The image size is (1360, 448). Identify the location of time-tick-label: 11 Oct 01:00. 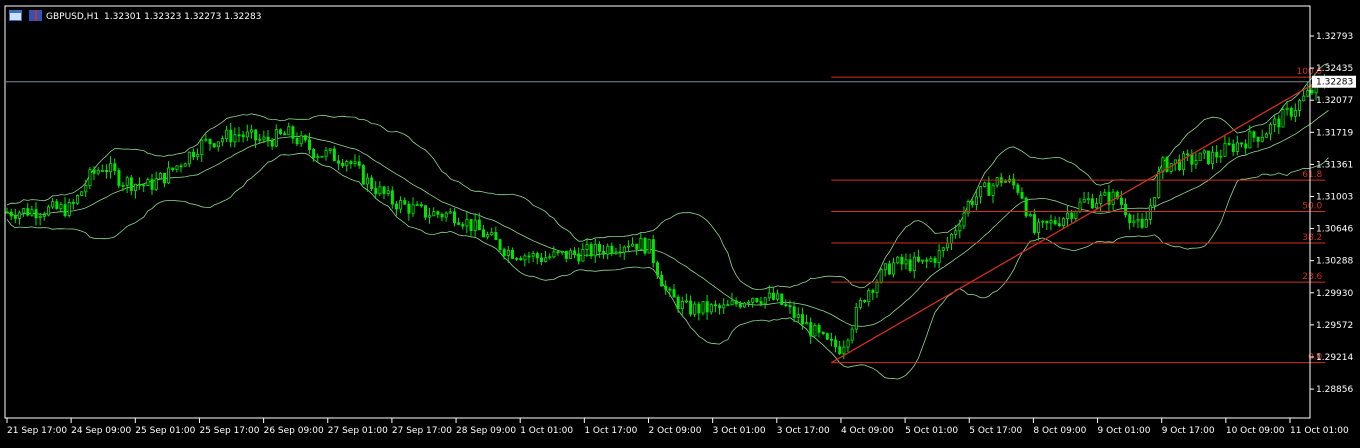
(1319, 431).